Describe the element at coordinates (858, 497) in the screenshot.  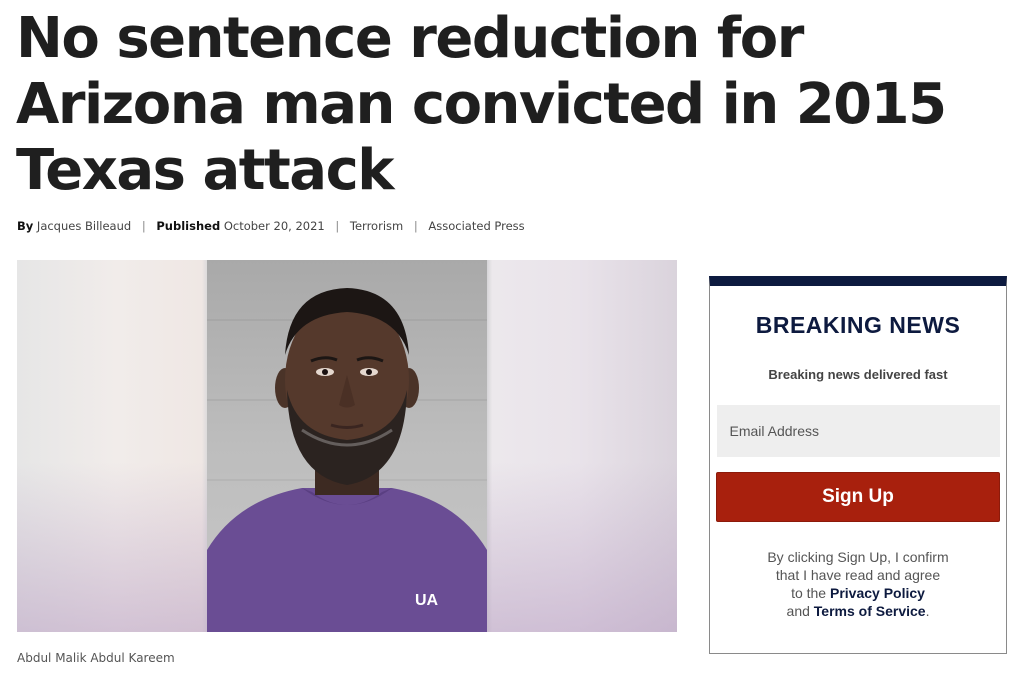
I see `sign-up-button: Sign Up` at that location.